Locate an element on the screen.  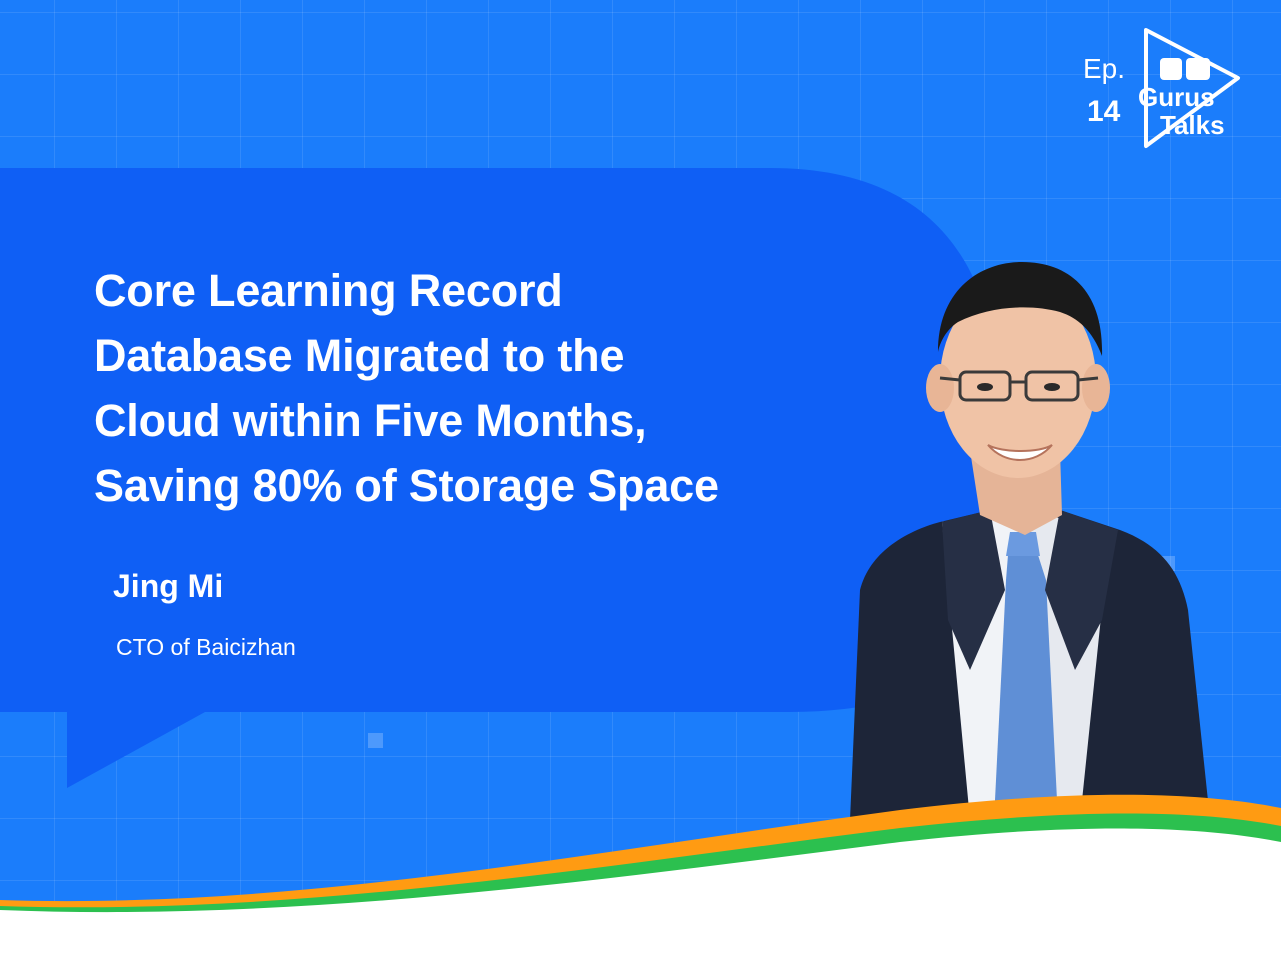
logo-gurus-text: Gurus is located at coordinates (1176, 97).